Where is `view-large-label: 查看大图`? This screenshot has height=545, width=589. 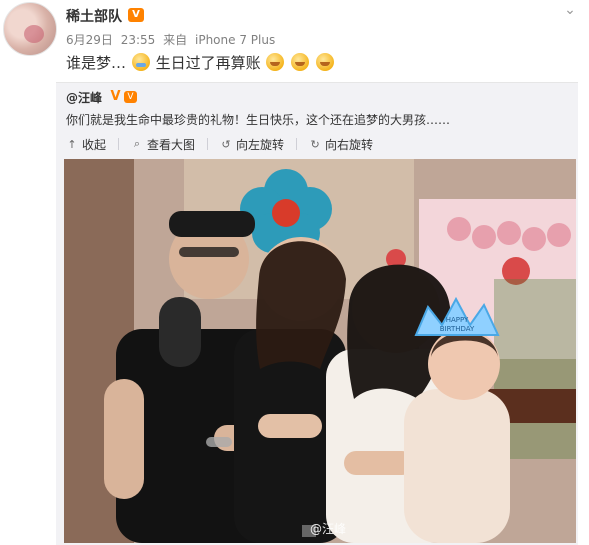 view-large-label: 查看大图 is located at coordinates (171, 144).